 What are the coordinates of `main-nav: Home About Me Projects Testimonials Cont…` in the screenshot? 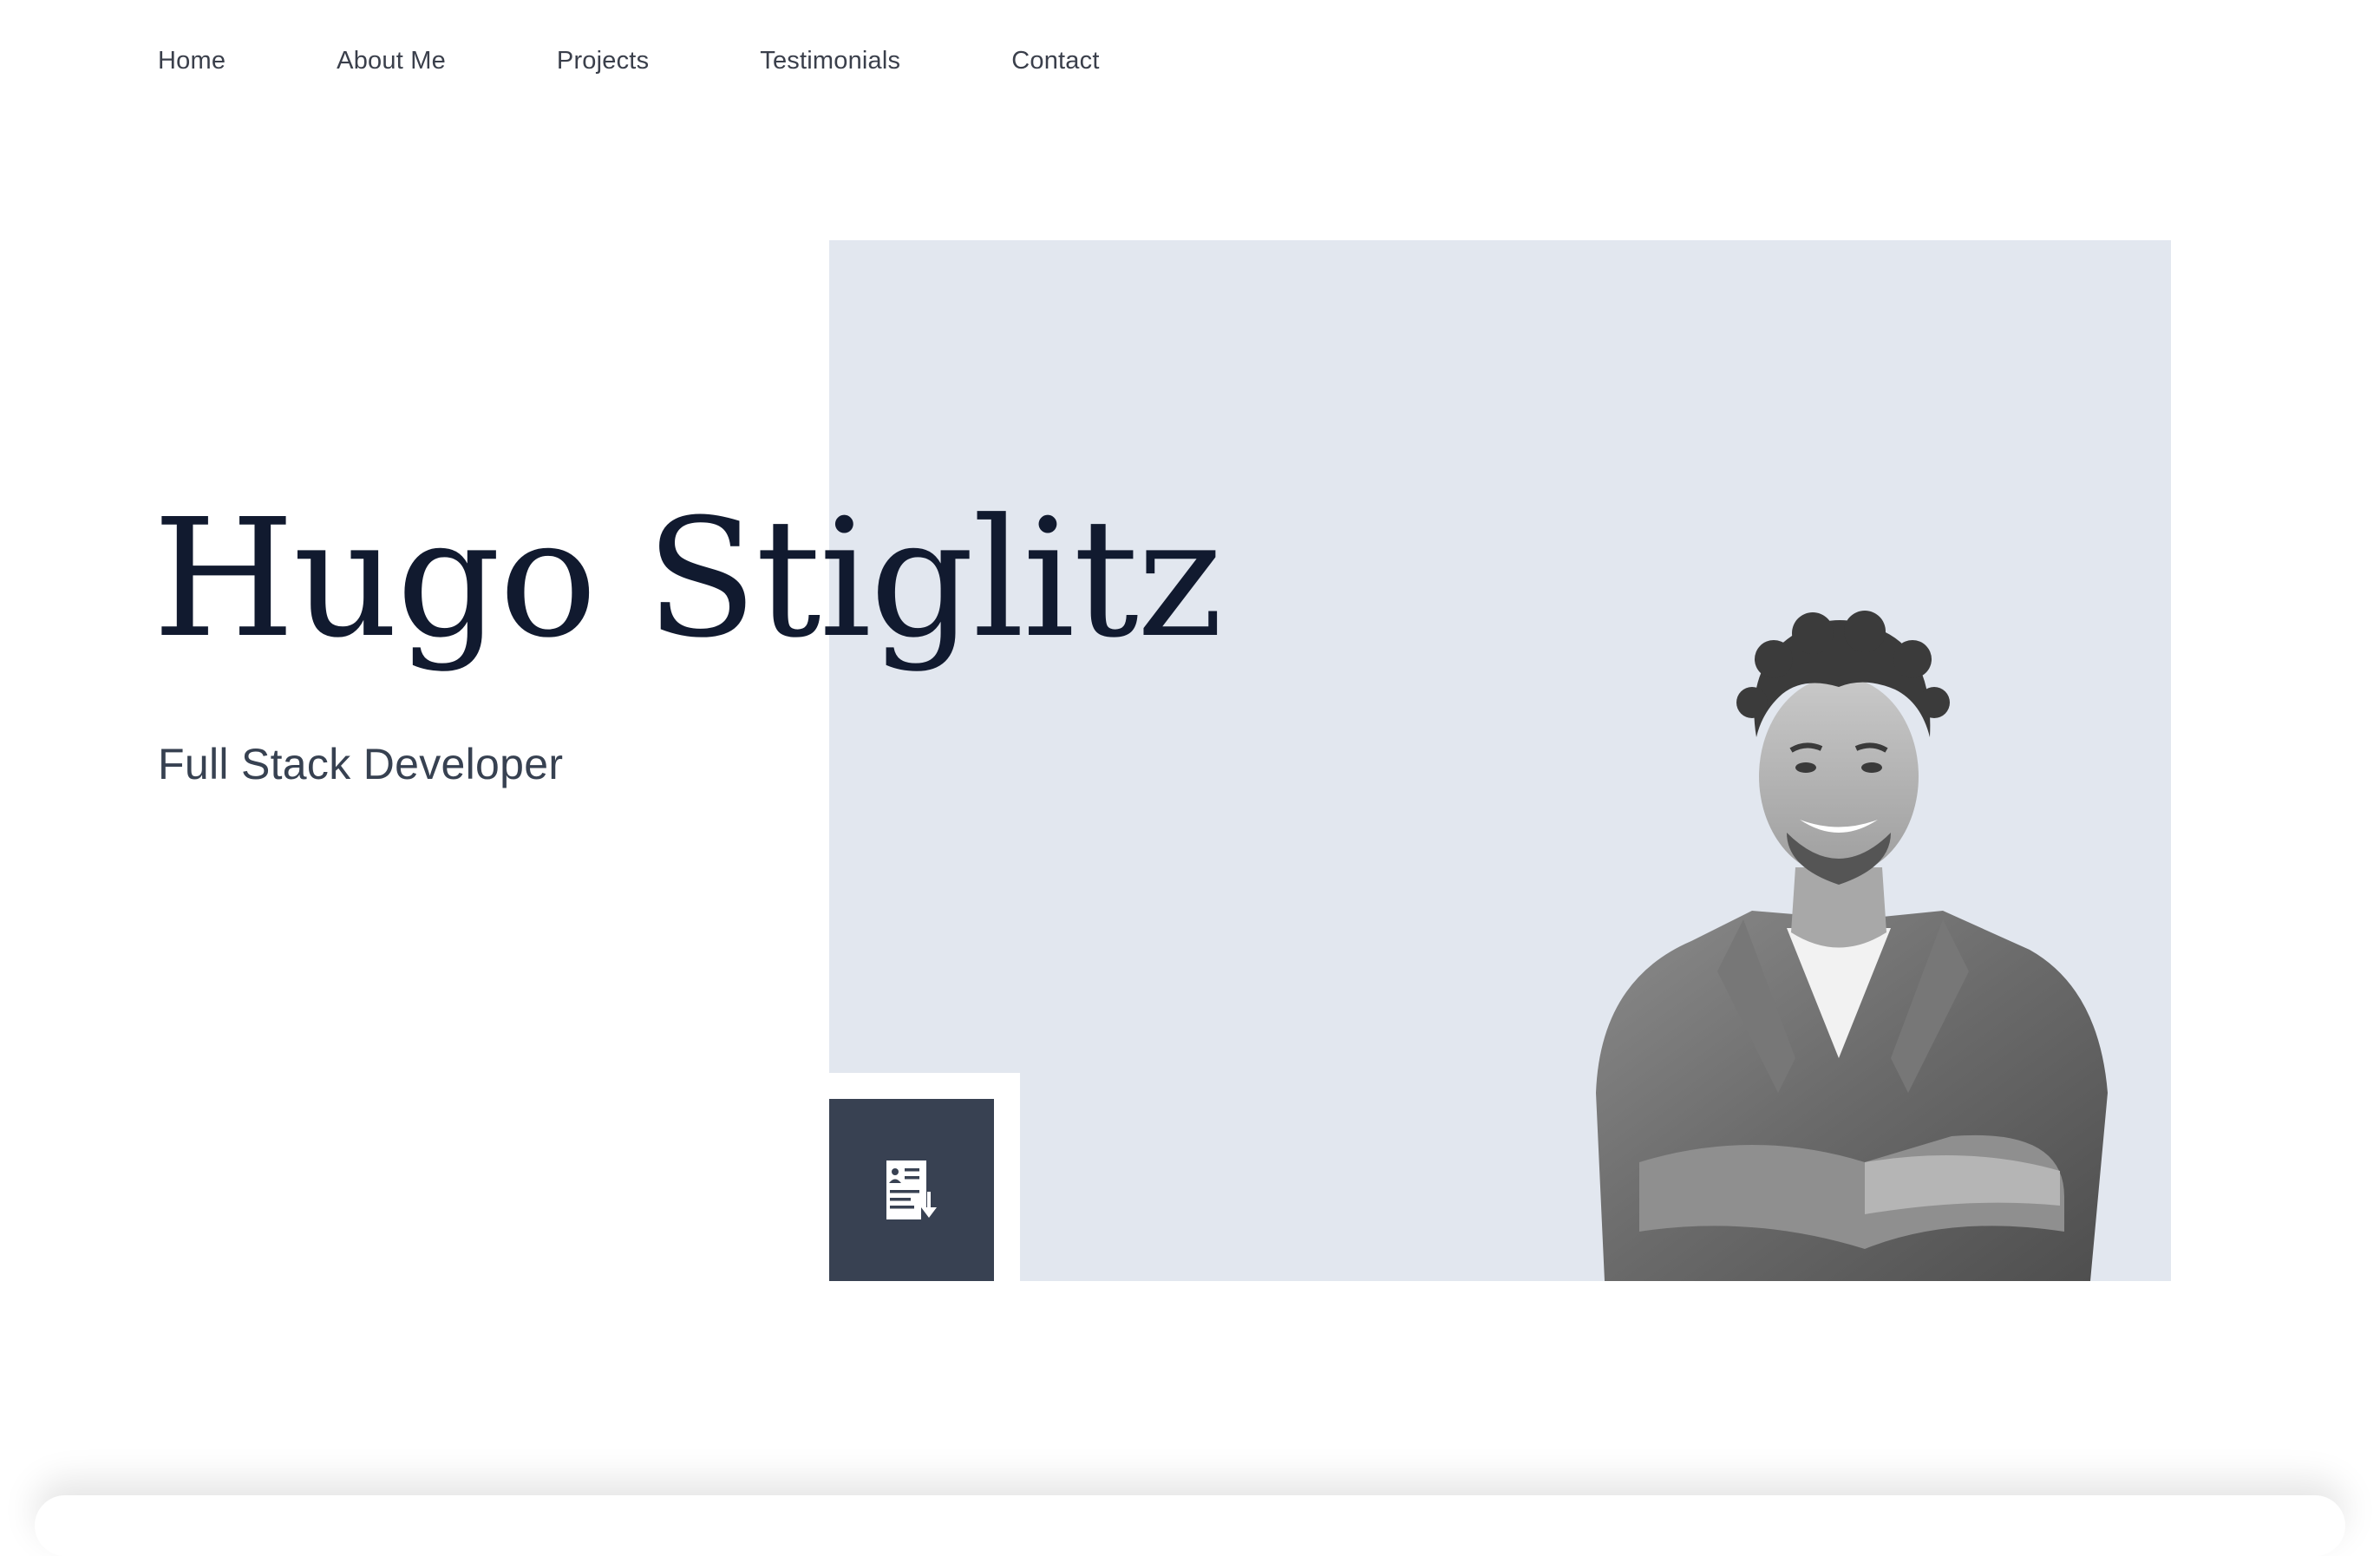 It's located at (684, 60).